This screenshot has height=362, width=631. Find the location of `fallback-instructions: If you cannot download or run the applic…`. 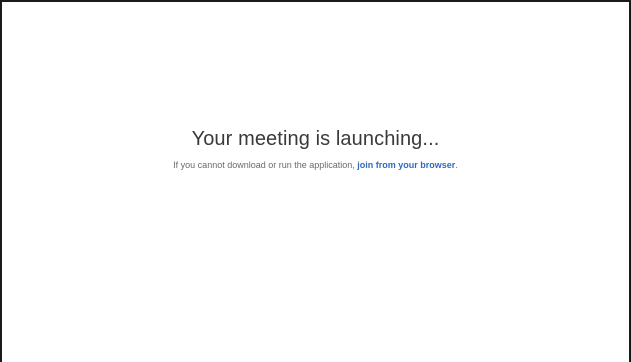

fallback-instructions: If you cannot download or run the applic… is located at coordinates (315, 165).